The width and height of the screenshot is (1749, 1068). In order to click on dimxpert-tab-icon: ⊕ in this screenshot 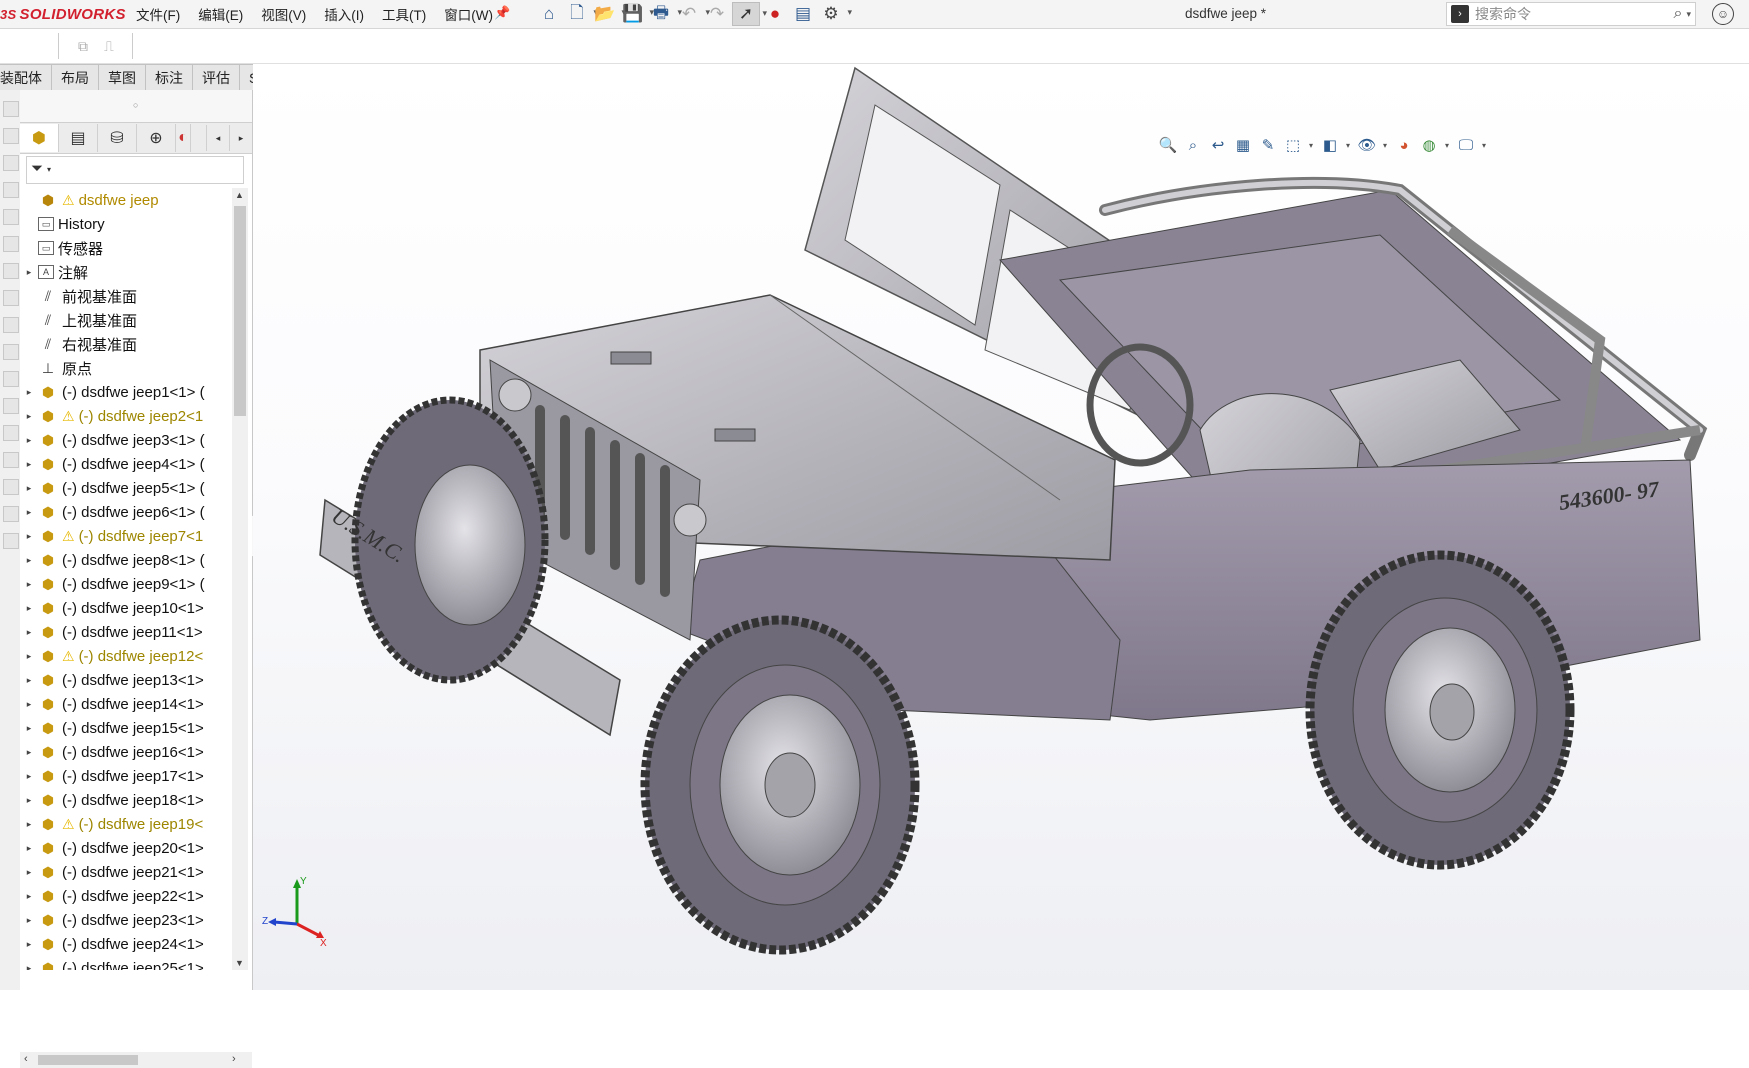, I will do `click(156, 138)`.